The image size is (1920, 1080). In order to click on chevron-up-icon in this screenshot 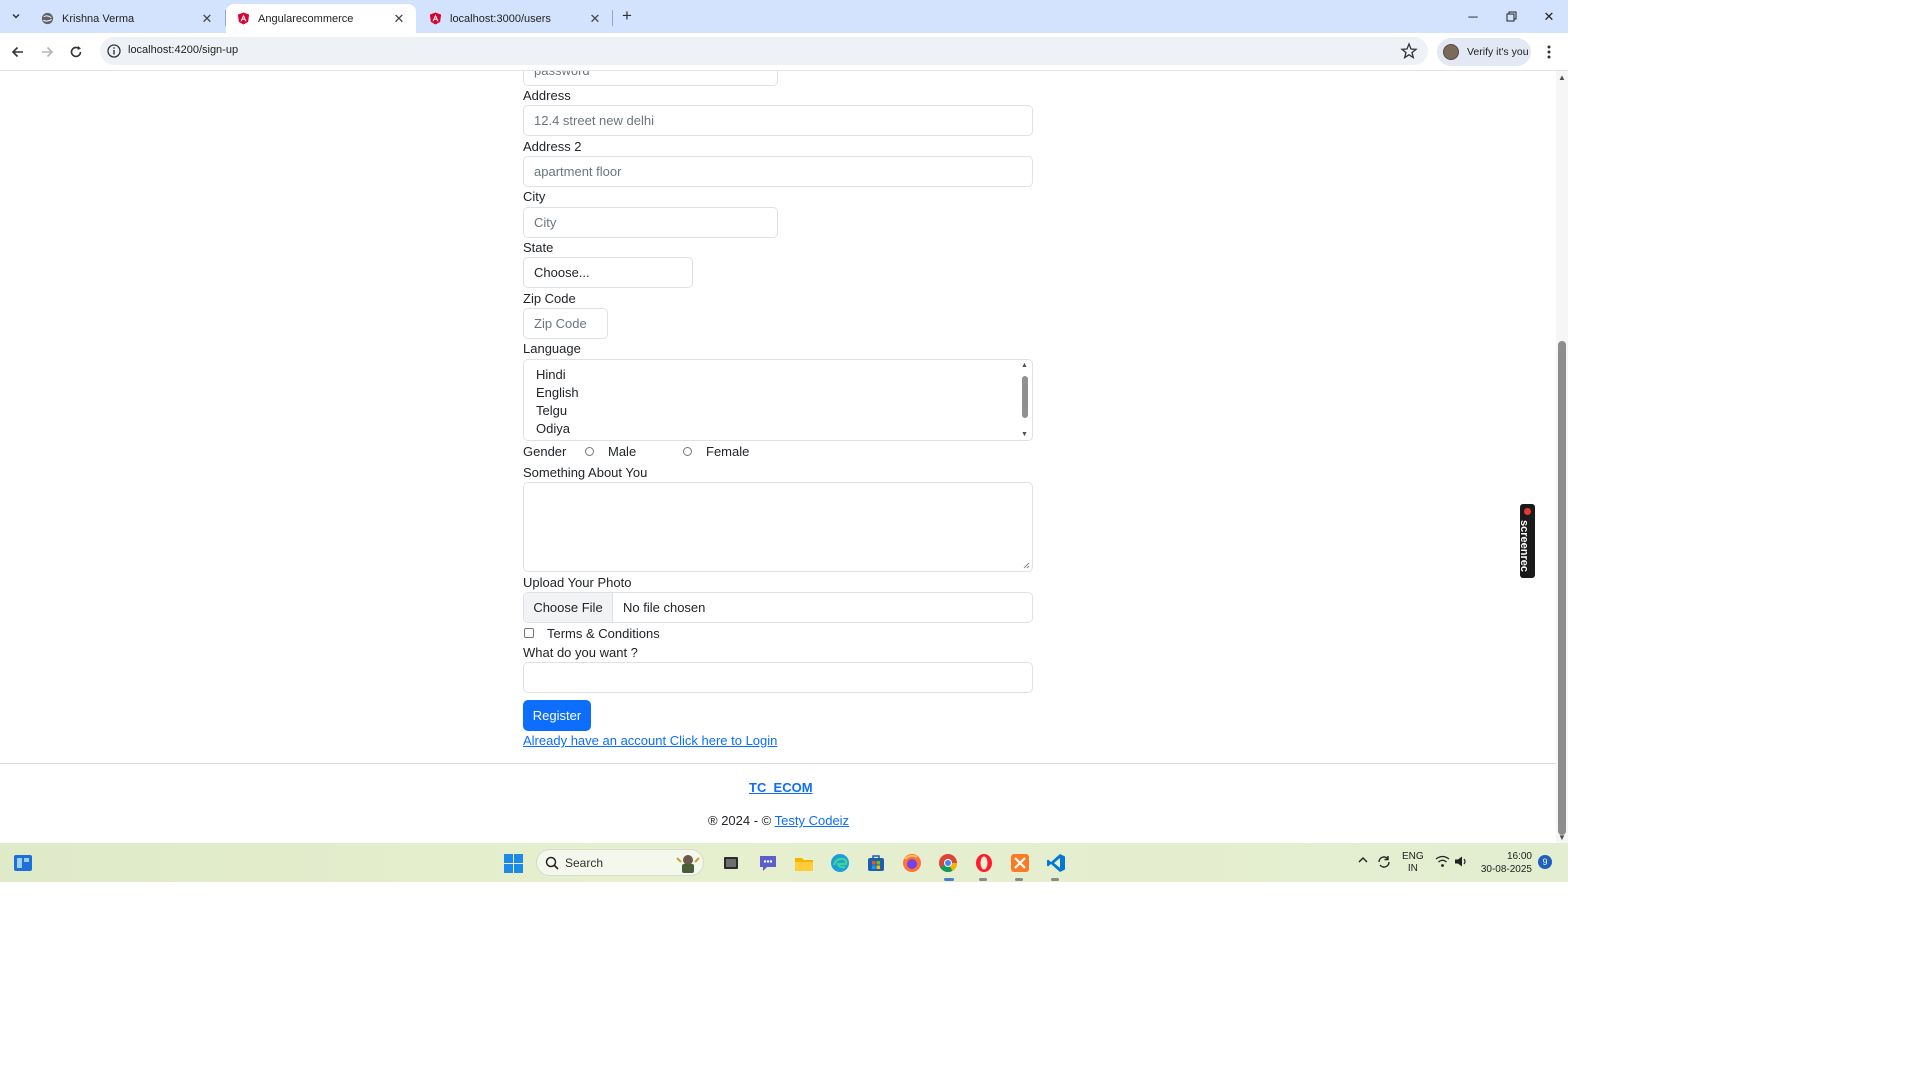, I will do `click(1363, 860)`.